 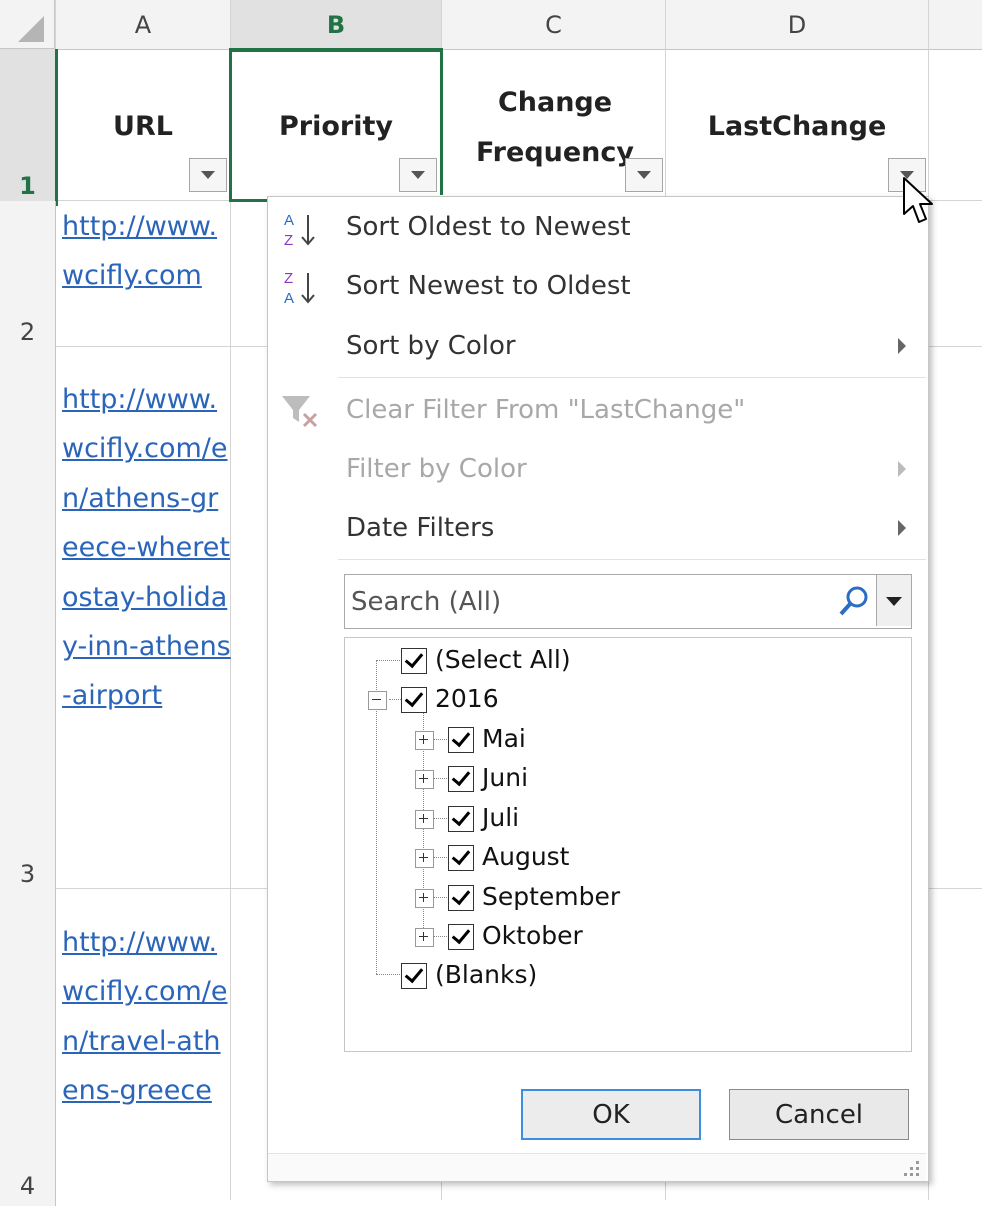 I want to click on tree-item-year-2016: 2016, so click(x=467, y=699).